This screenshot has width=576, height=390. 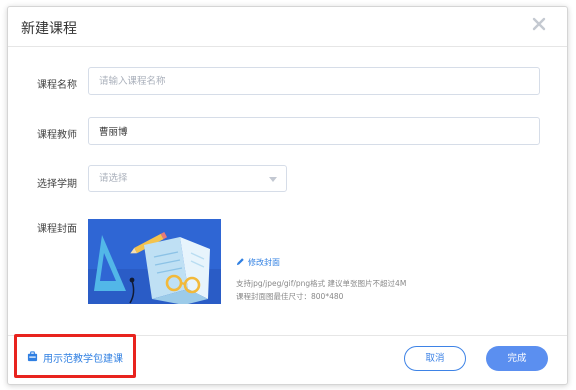 I want to click on close-icon, so click(x=539, y=24).